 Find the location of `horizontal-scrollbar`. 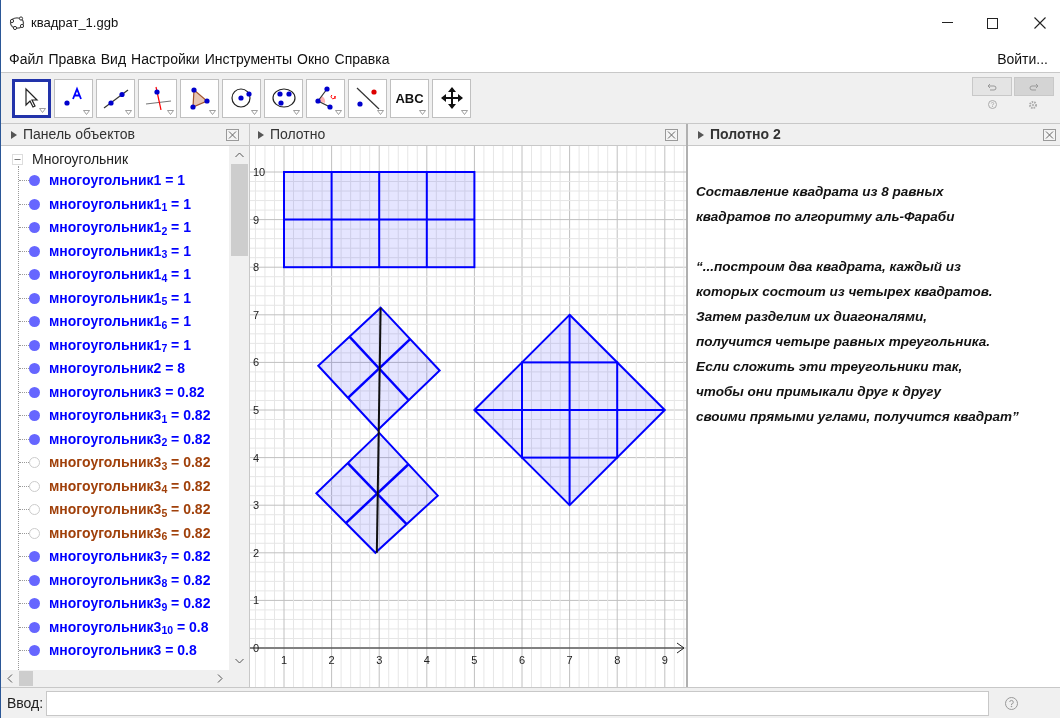

horizontal-scrollbar is located at coordinates (125, 678).